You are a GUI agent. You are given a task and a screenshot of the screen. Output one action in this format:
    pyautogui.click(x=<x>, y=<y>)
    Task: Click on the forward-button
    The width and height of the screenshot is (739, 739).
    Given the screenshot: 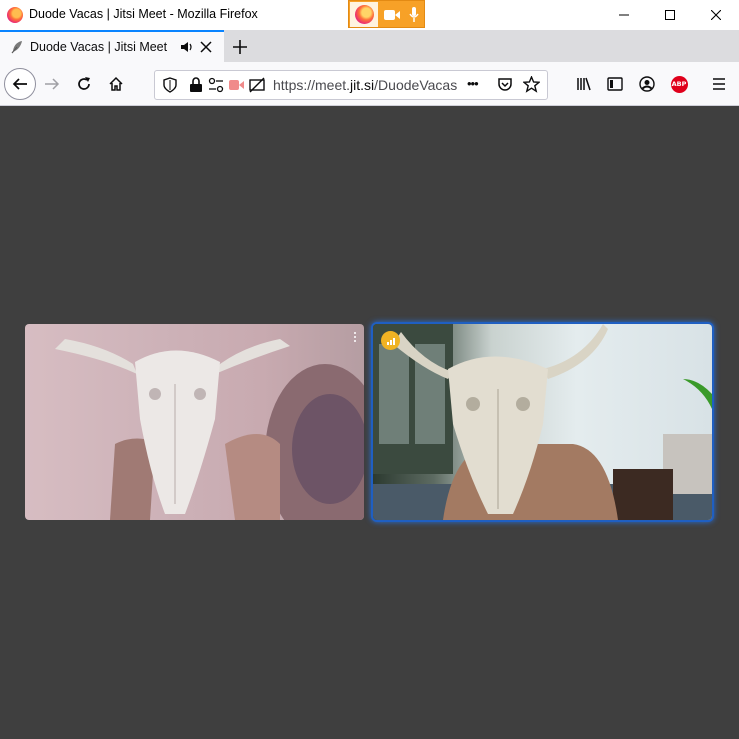 What is the action you would take?
    pyautogui.click(x=52, y=84)
    